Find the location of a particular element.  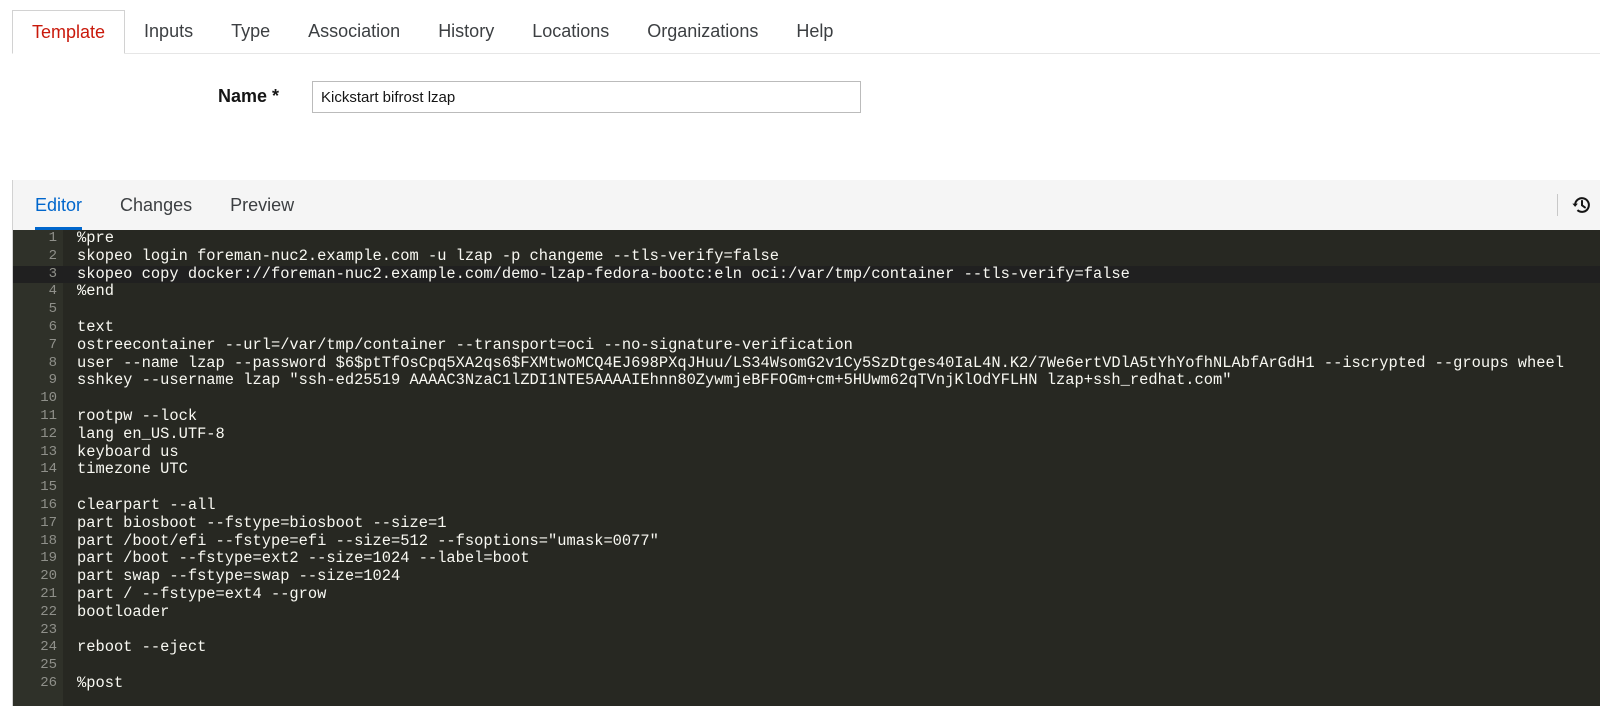

line-number: 14 is located at coordinates (48, 469).